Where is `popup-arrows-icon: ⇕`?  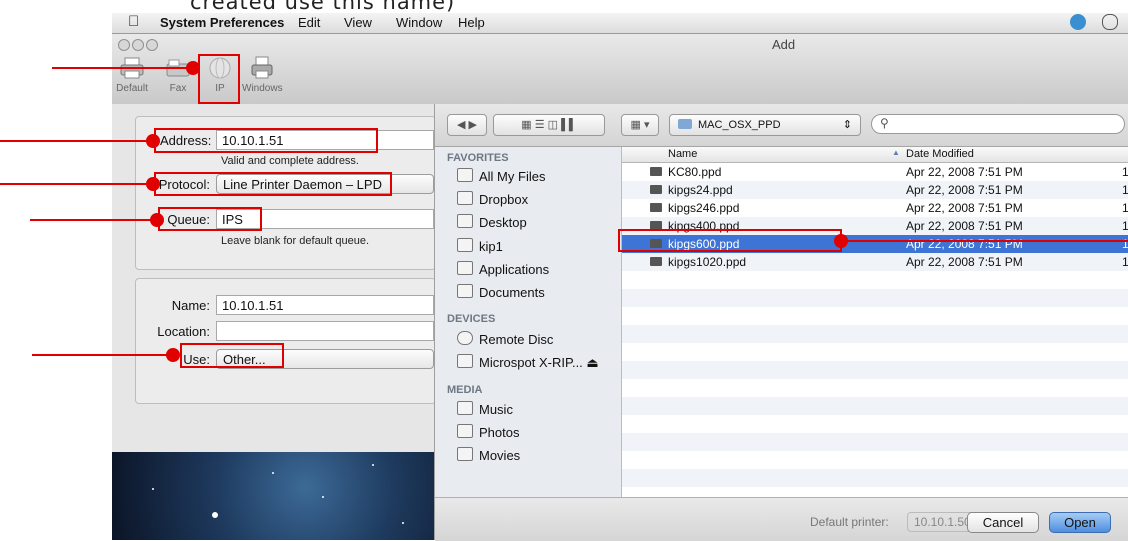
popup-arrows-icon: ⇕ is located at coordinates (847, 125).